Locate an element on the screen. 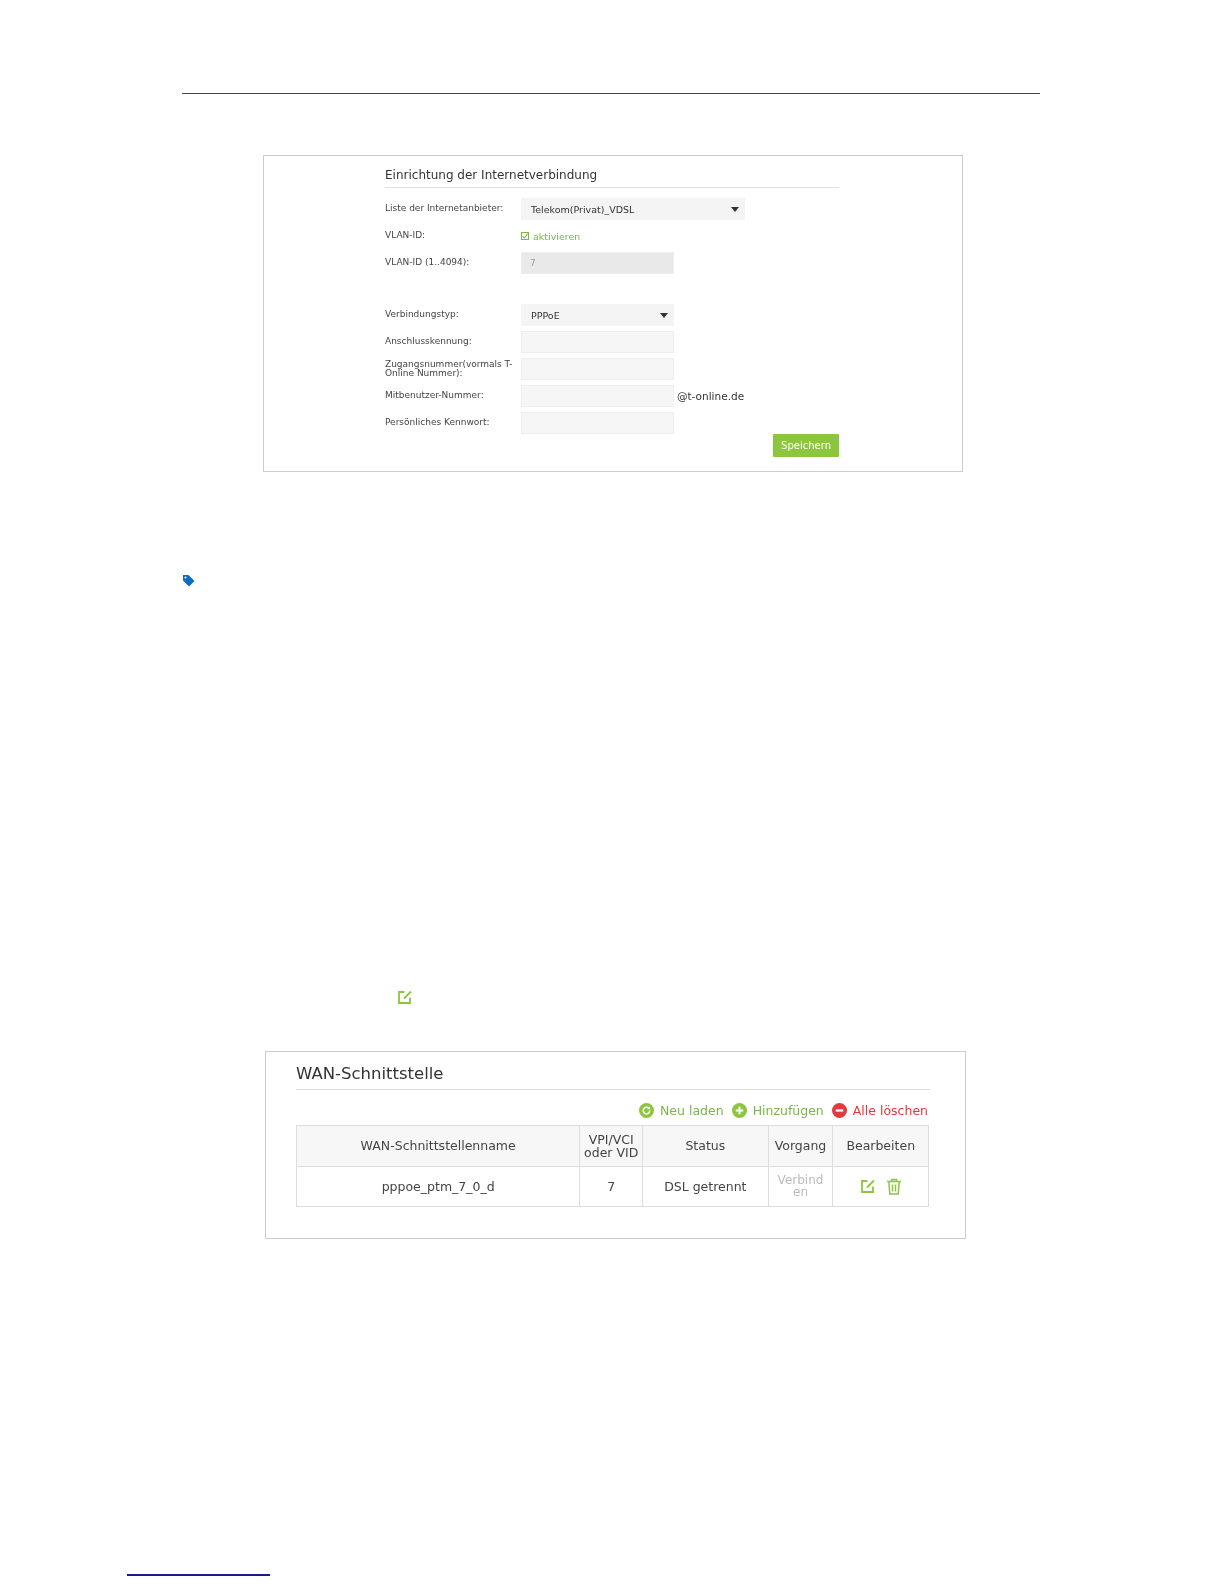 The image size is (1224, 1584). field-label: Verbindungstyp: is located at coordinates (422, 315).